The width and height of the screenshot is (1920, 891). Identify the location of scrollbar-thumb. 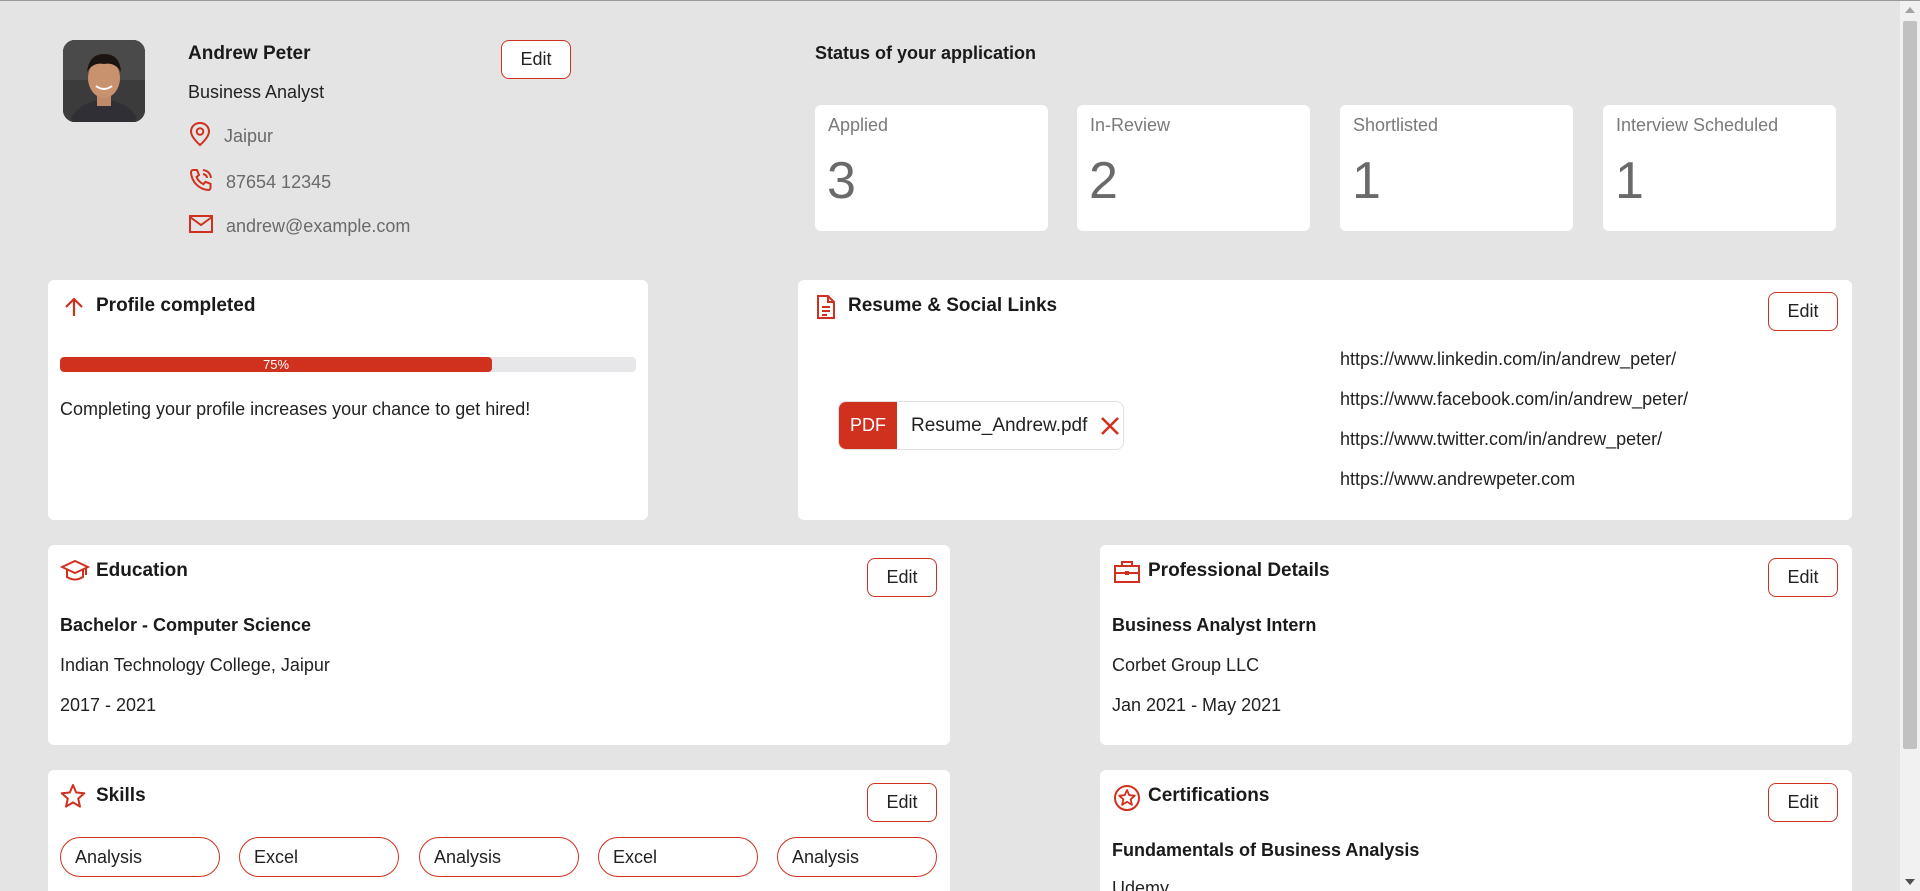
(1910, 385).